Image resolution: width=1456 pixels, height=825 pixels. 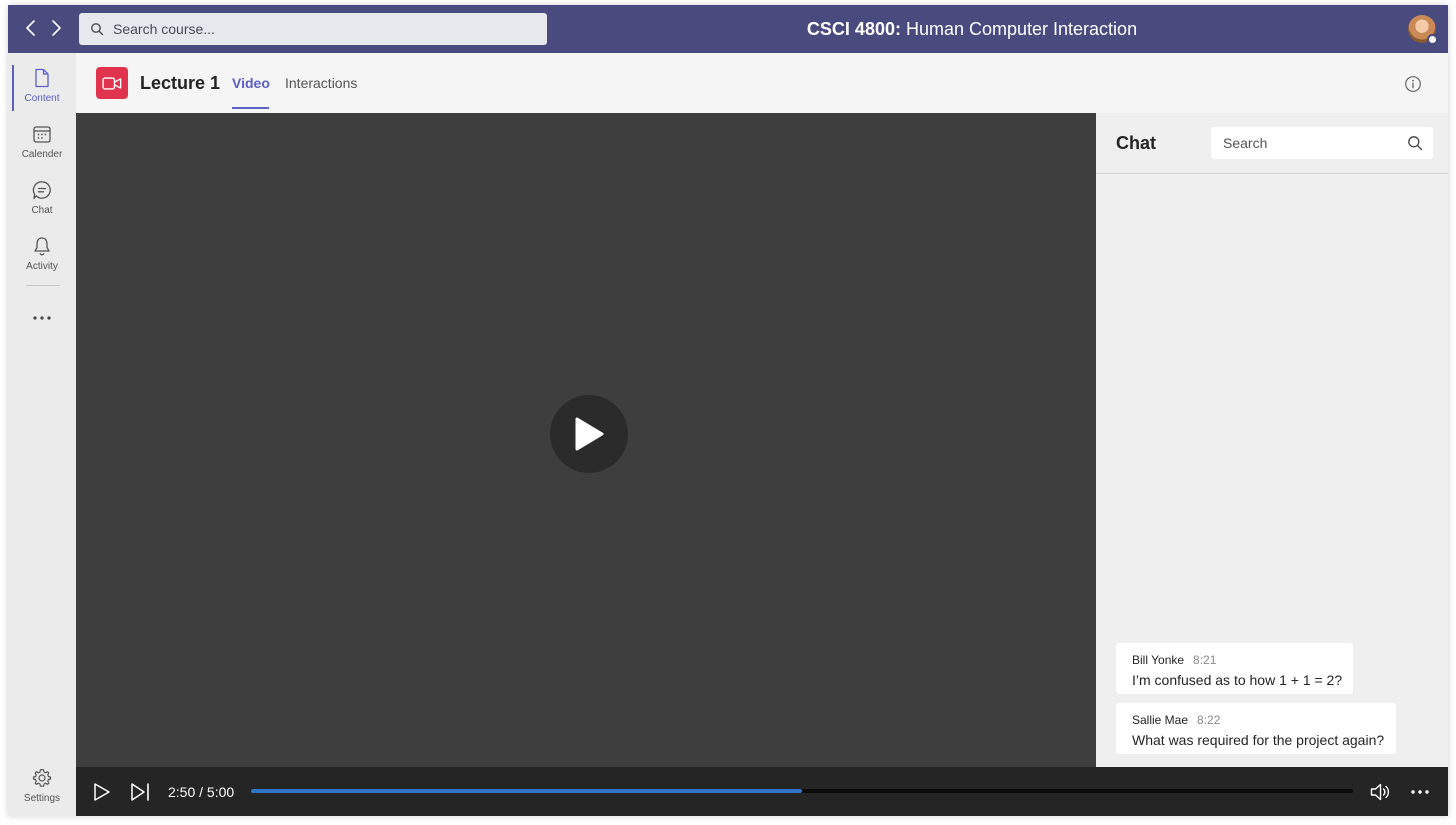 I want to click on back-arrow-icon, so click(x=31, y=28).